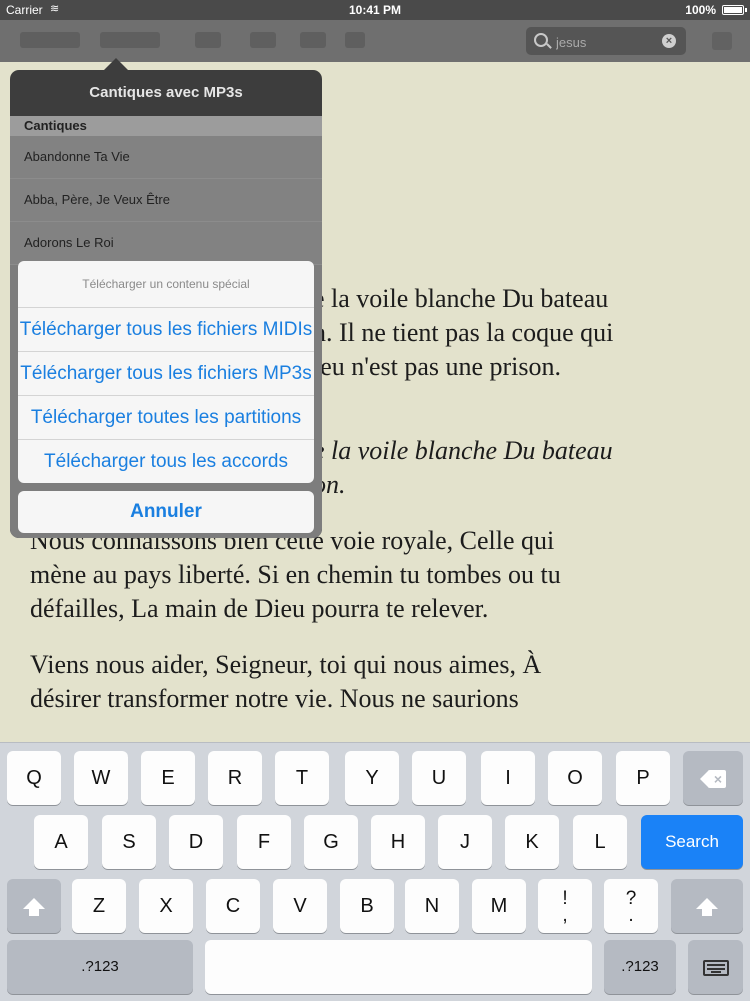  I want to click on key-b: B, so click(367, 906).